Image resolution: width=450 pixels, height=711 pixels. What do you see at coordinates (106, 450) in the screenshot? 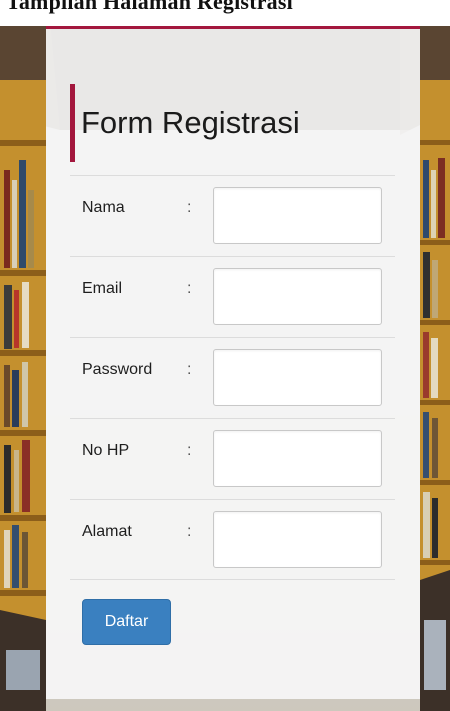
I see `field-label-no-hp: No HP` at bounding box center [106, 450].